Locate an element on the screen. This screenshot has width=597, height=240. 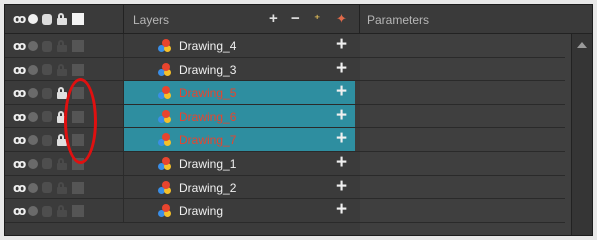
add-effect-button: ✦ is located at coordinates (341, 19).